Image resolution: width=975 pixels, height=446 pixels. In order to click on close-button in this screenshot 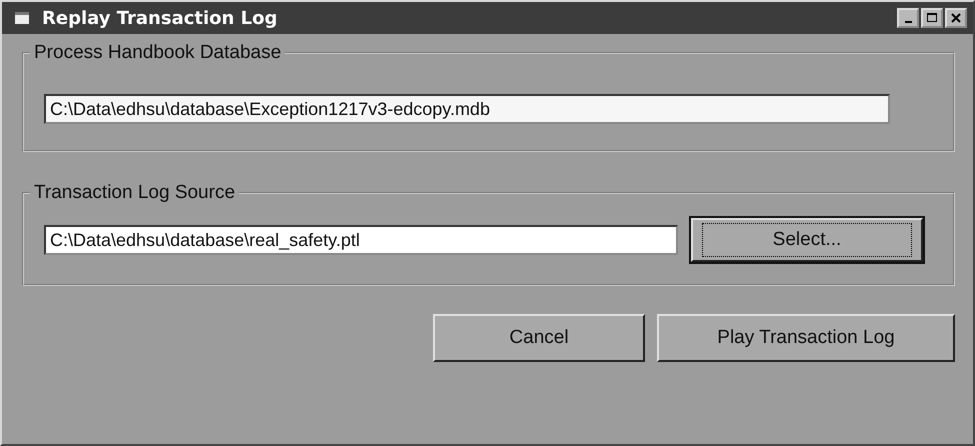, I will do `click(956, 18)`.